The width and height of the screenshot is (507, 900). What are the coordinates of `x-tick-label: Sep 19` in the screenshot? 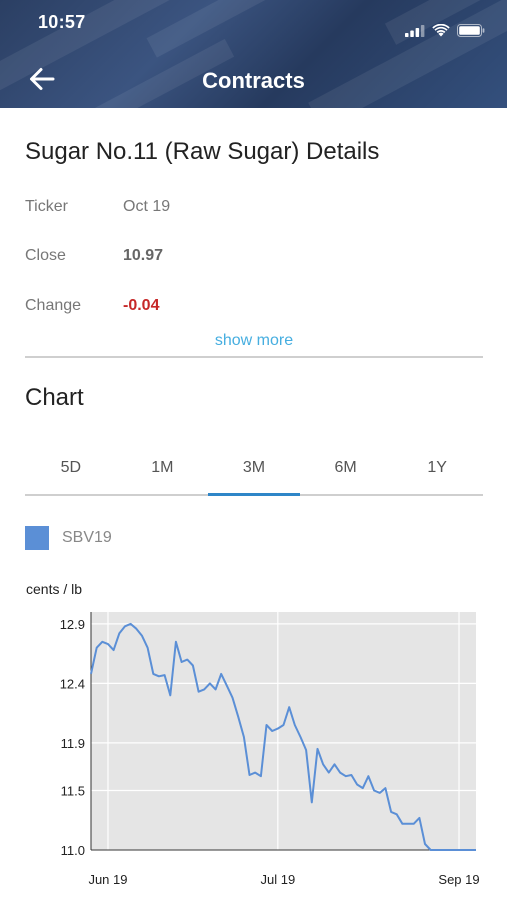 It's located at (458, 879).